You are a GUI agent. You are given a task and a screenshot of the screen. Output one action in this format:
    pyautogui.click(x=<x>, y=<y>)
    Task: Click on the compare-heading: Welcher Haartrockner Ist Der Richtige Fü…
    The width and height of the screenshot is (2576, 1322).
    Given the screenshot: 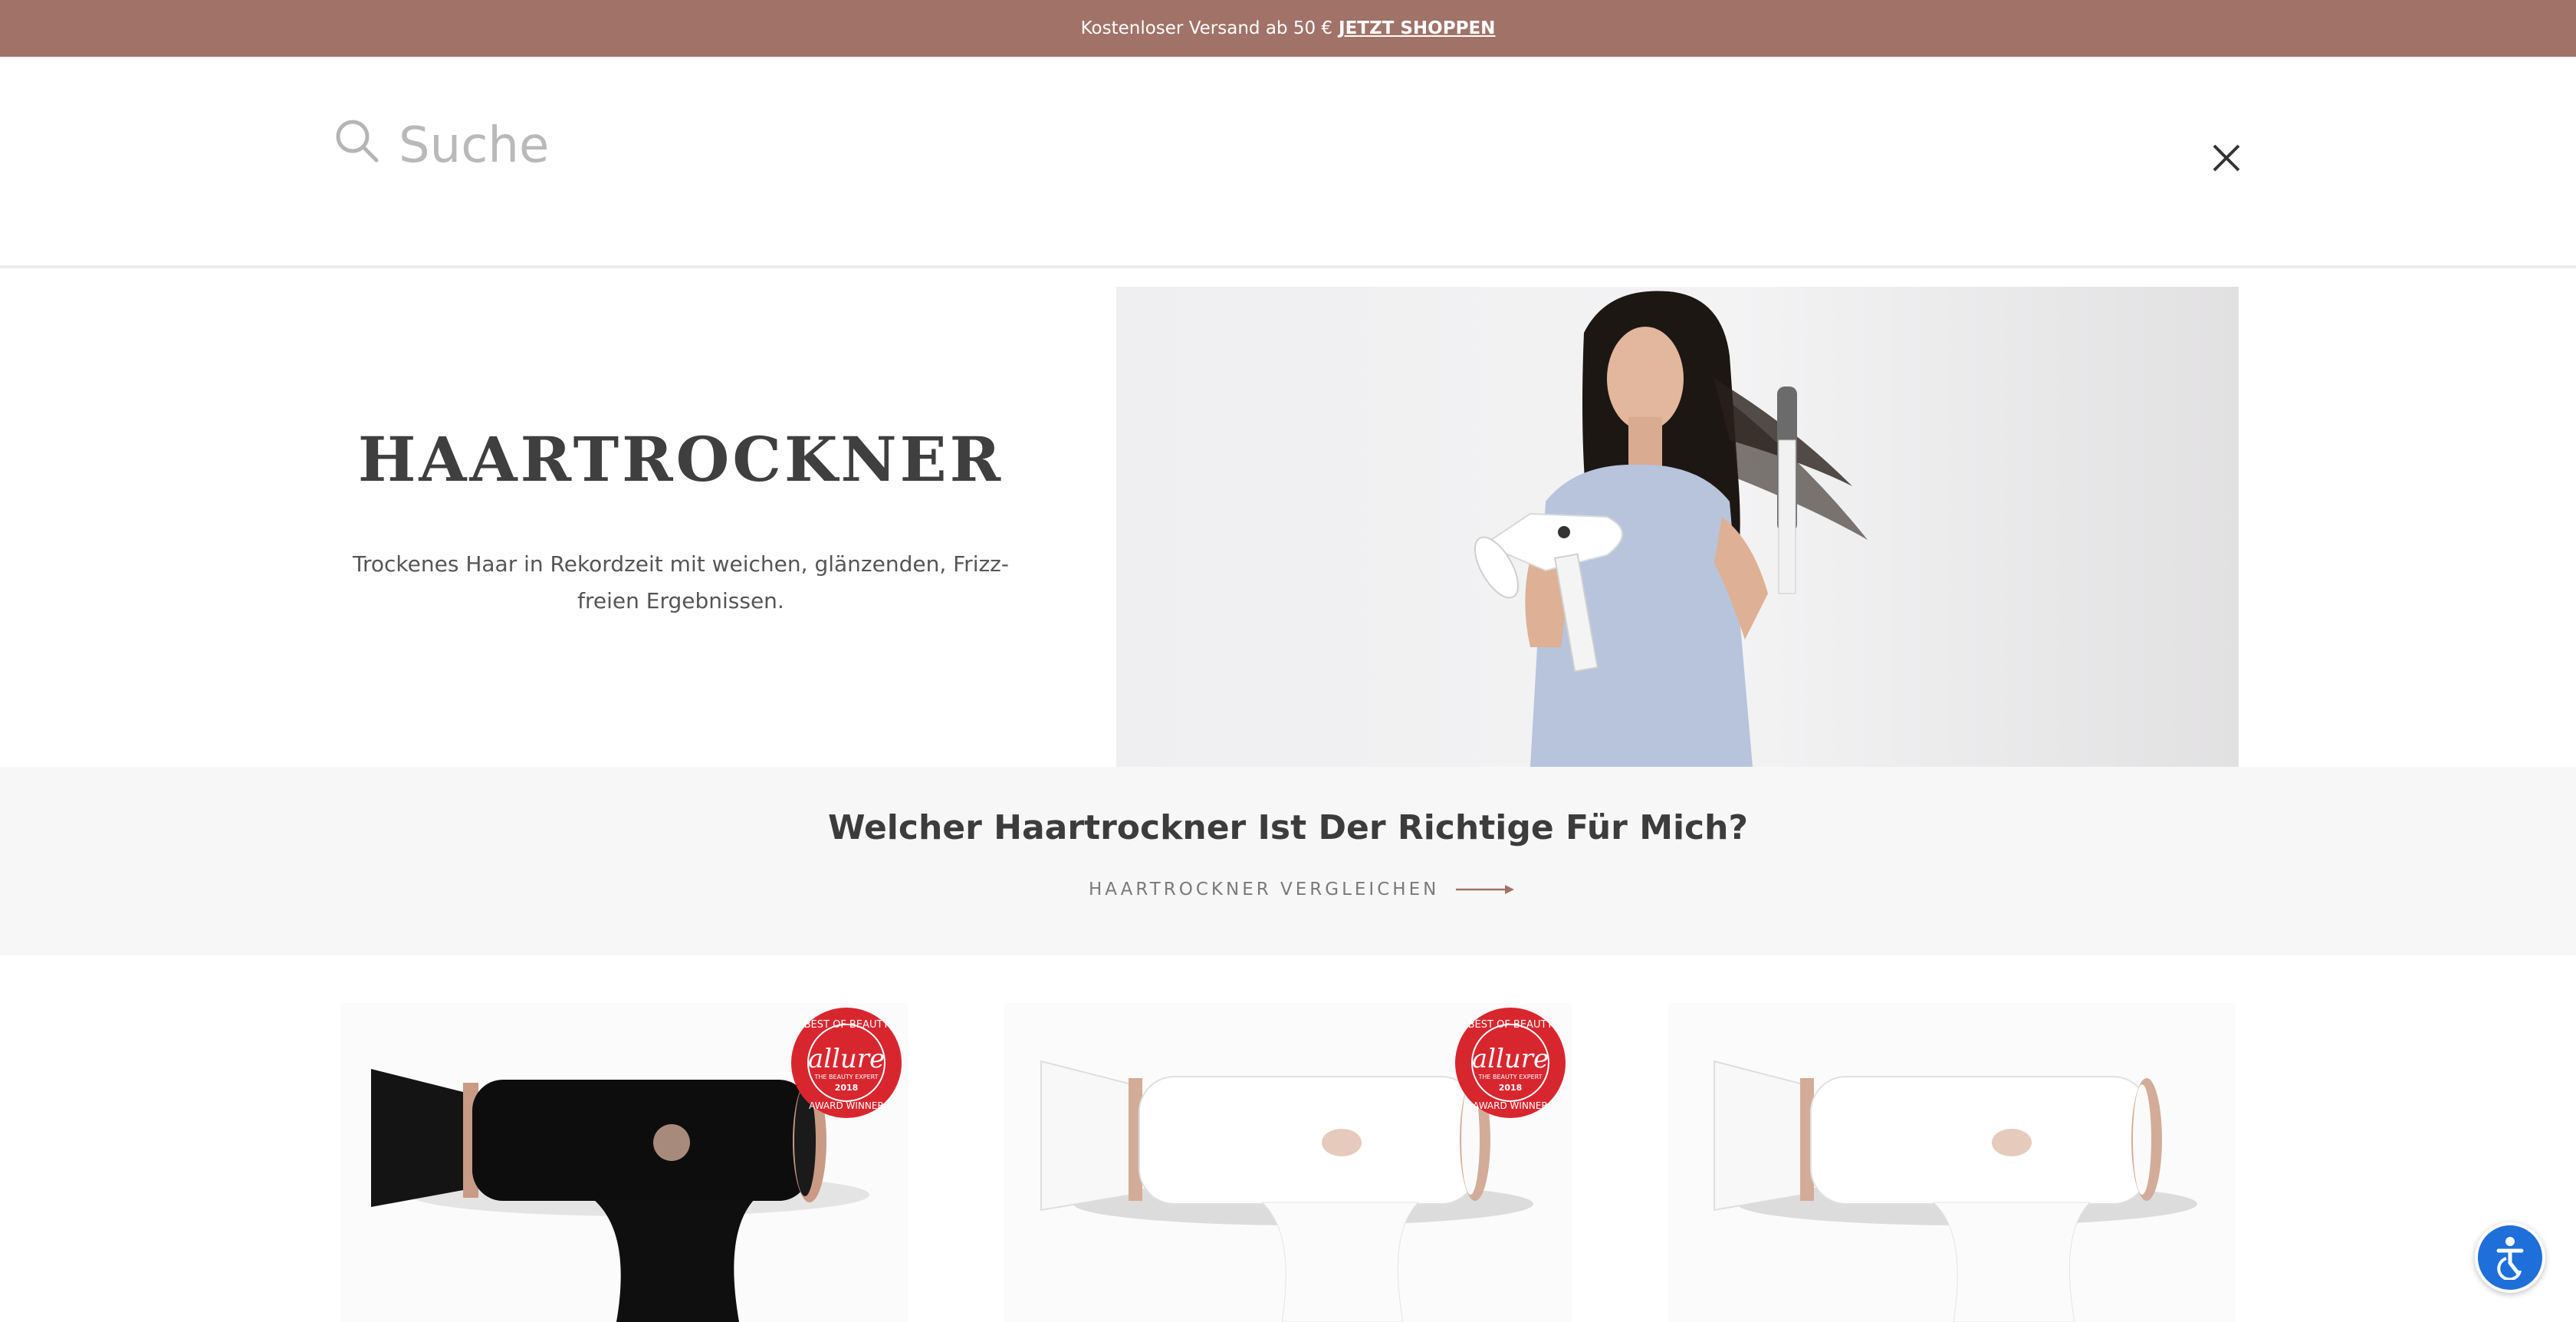 What is the action you would take?
    pyautogui.click(x=1288, y=828)
    